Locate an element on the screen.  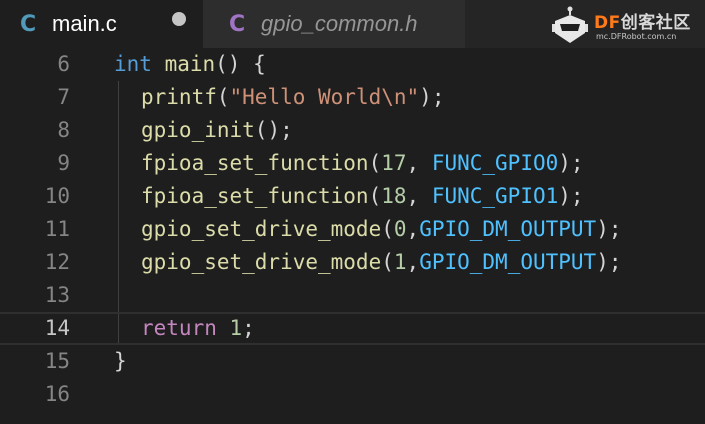
code-line: 7 printf("Hello World\n"); is located at coordinates (352, 97).